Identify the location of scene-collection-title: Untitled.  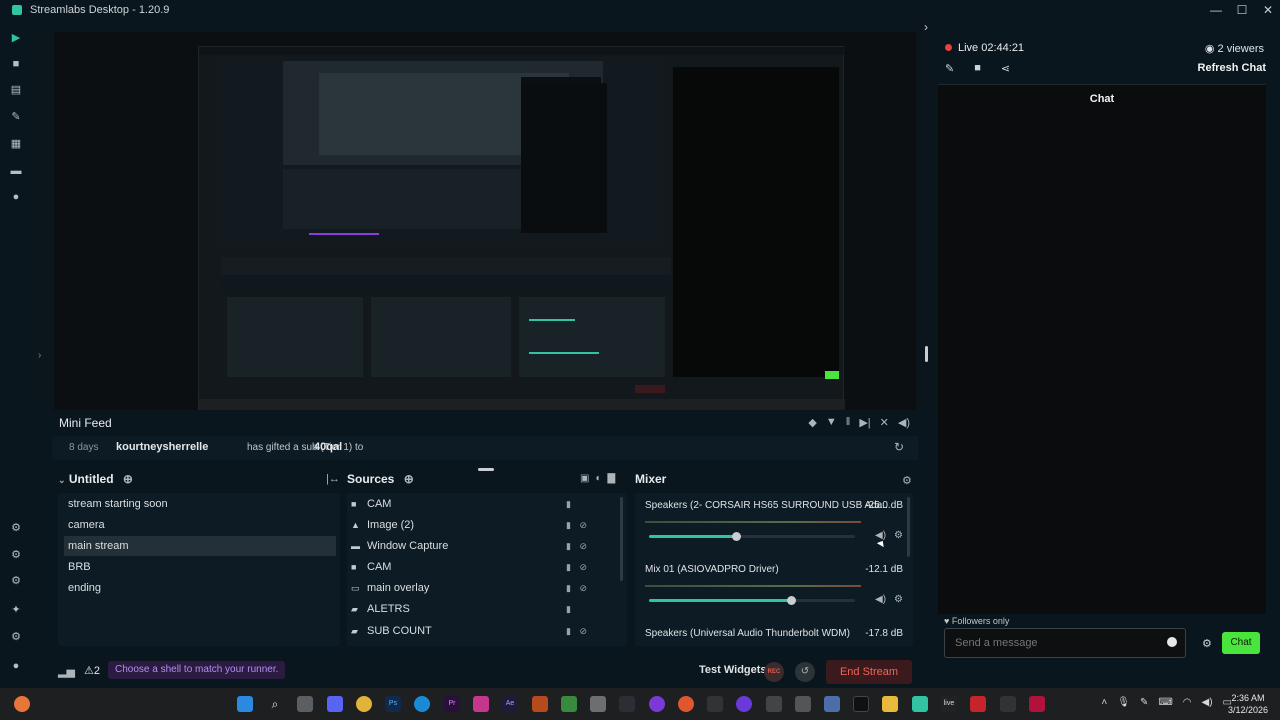
(91, 479).